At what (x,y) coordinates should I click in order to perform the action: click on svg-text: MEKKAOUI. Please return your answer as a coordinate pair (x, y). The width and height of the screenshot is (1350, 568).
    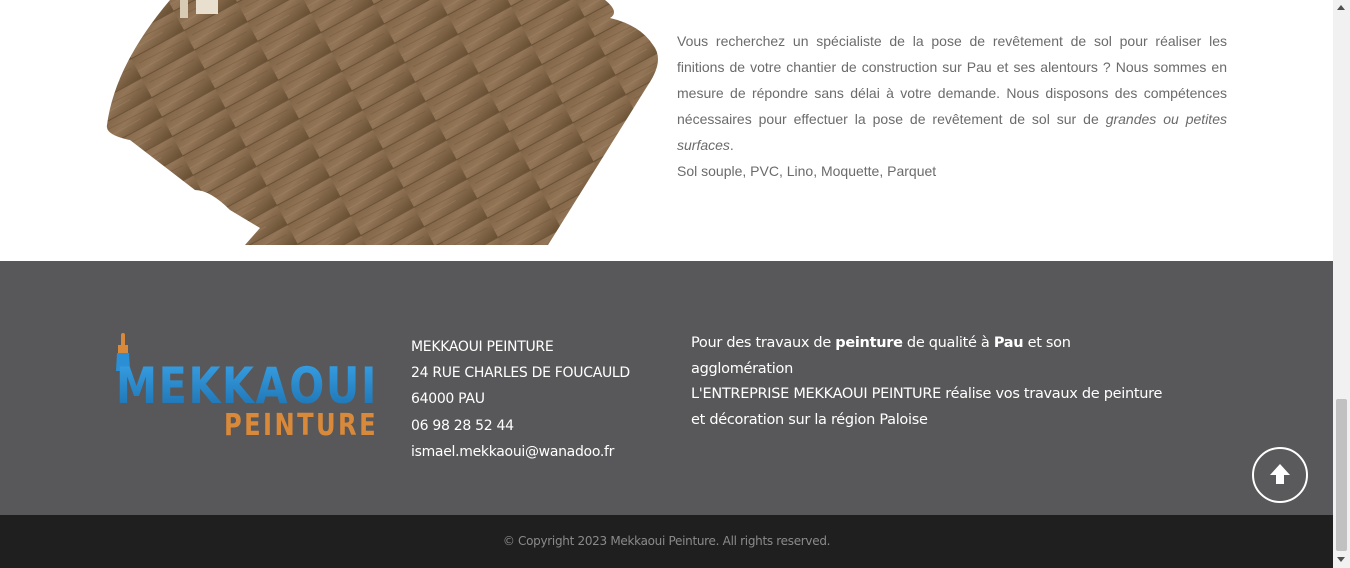
    Looking at the image, I should click on (247, 386).